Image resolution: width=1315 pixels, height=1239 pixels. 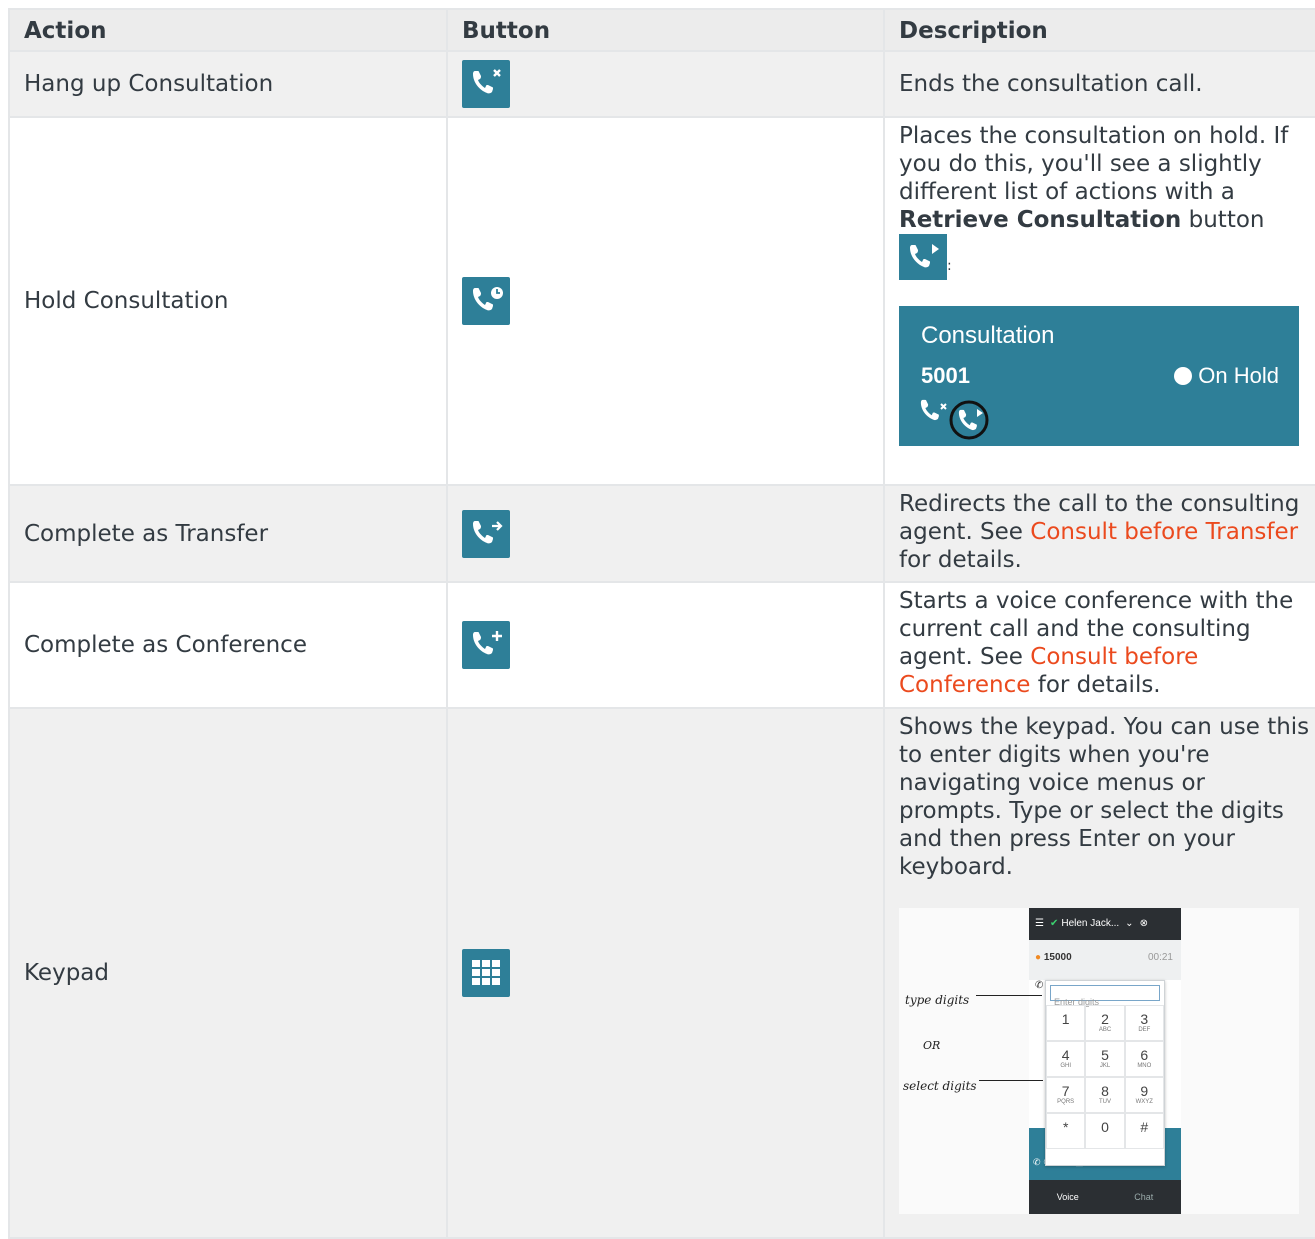 What do you see at coordinates (960, 560) in the screenshot?
I see `transfer-desc-after: for details.` at bounding box center [960, 560].